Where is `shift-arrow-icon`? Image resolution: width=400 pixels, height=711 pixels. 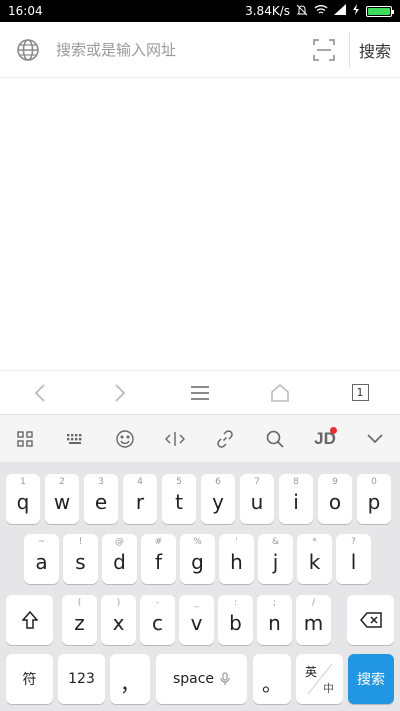 shift-arrow-icon is located at coordinates (29, 620).